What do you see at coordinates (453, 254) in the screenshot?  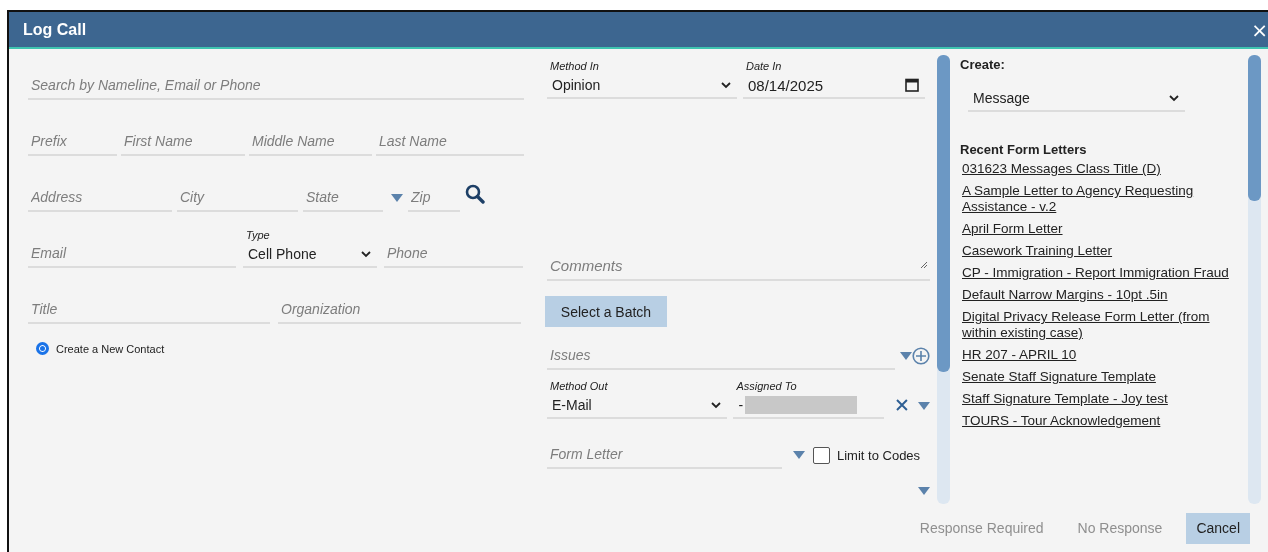 I see `input-field: Phone` at bounding box center [453, 254].